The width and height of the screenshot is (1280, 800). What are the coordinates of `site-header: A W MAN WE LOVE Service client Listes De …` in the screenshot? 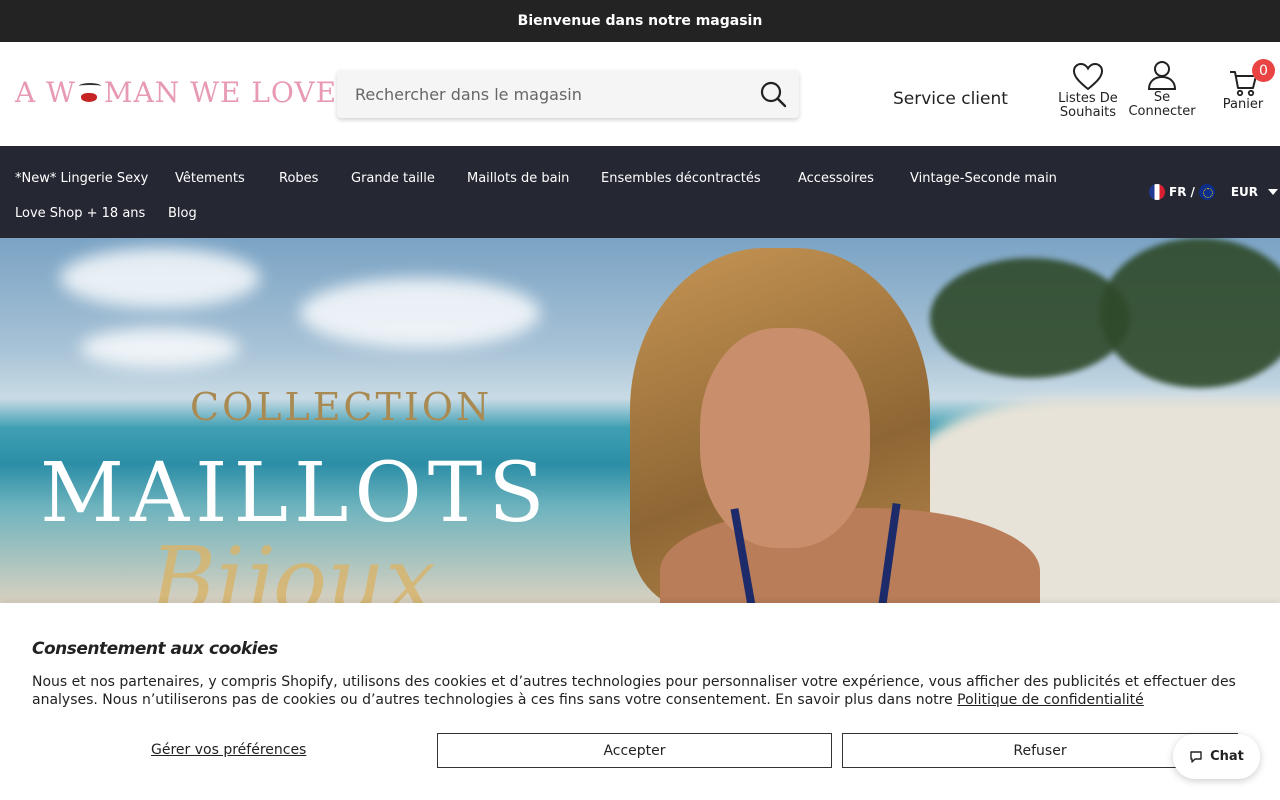 It's located at (640, 94).